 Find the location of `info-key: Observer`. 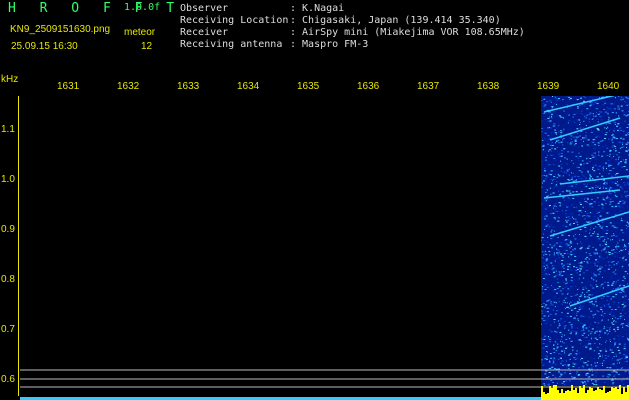

info-key: Observer is located at coordinates (204, 8).